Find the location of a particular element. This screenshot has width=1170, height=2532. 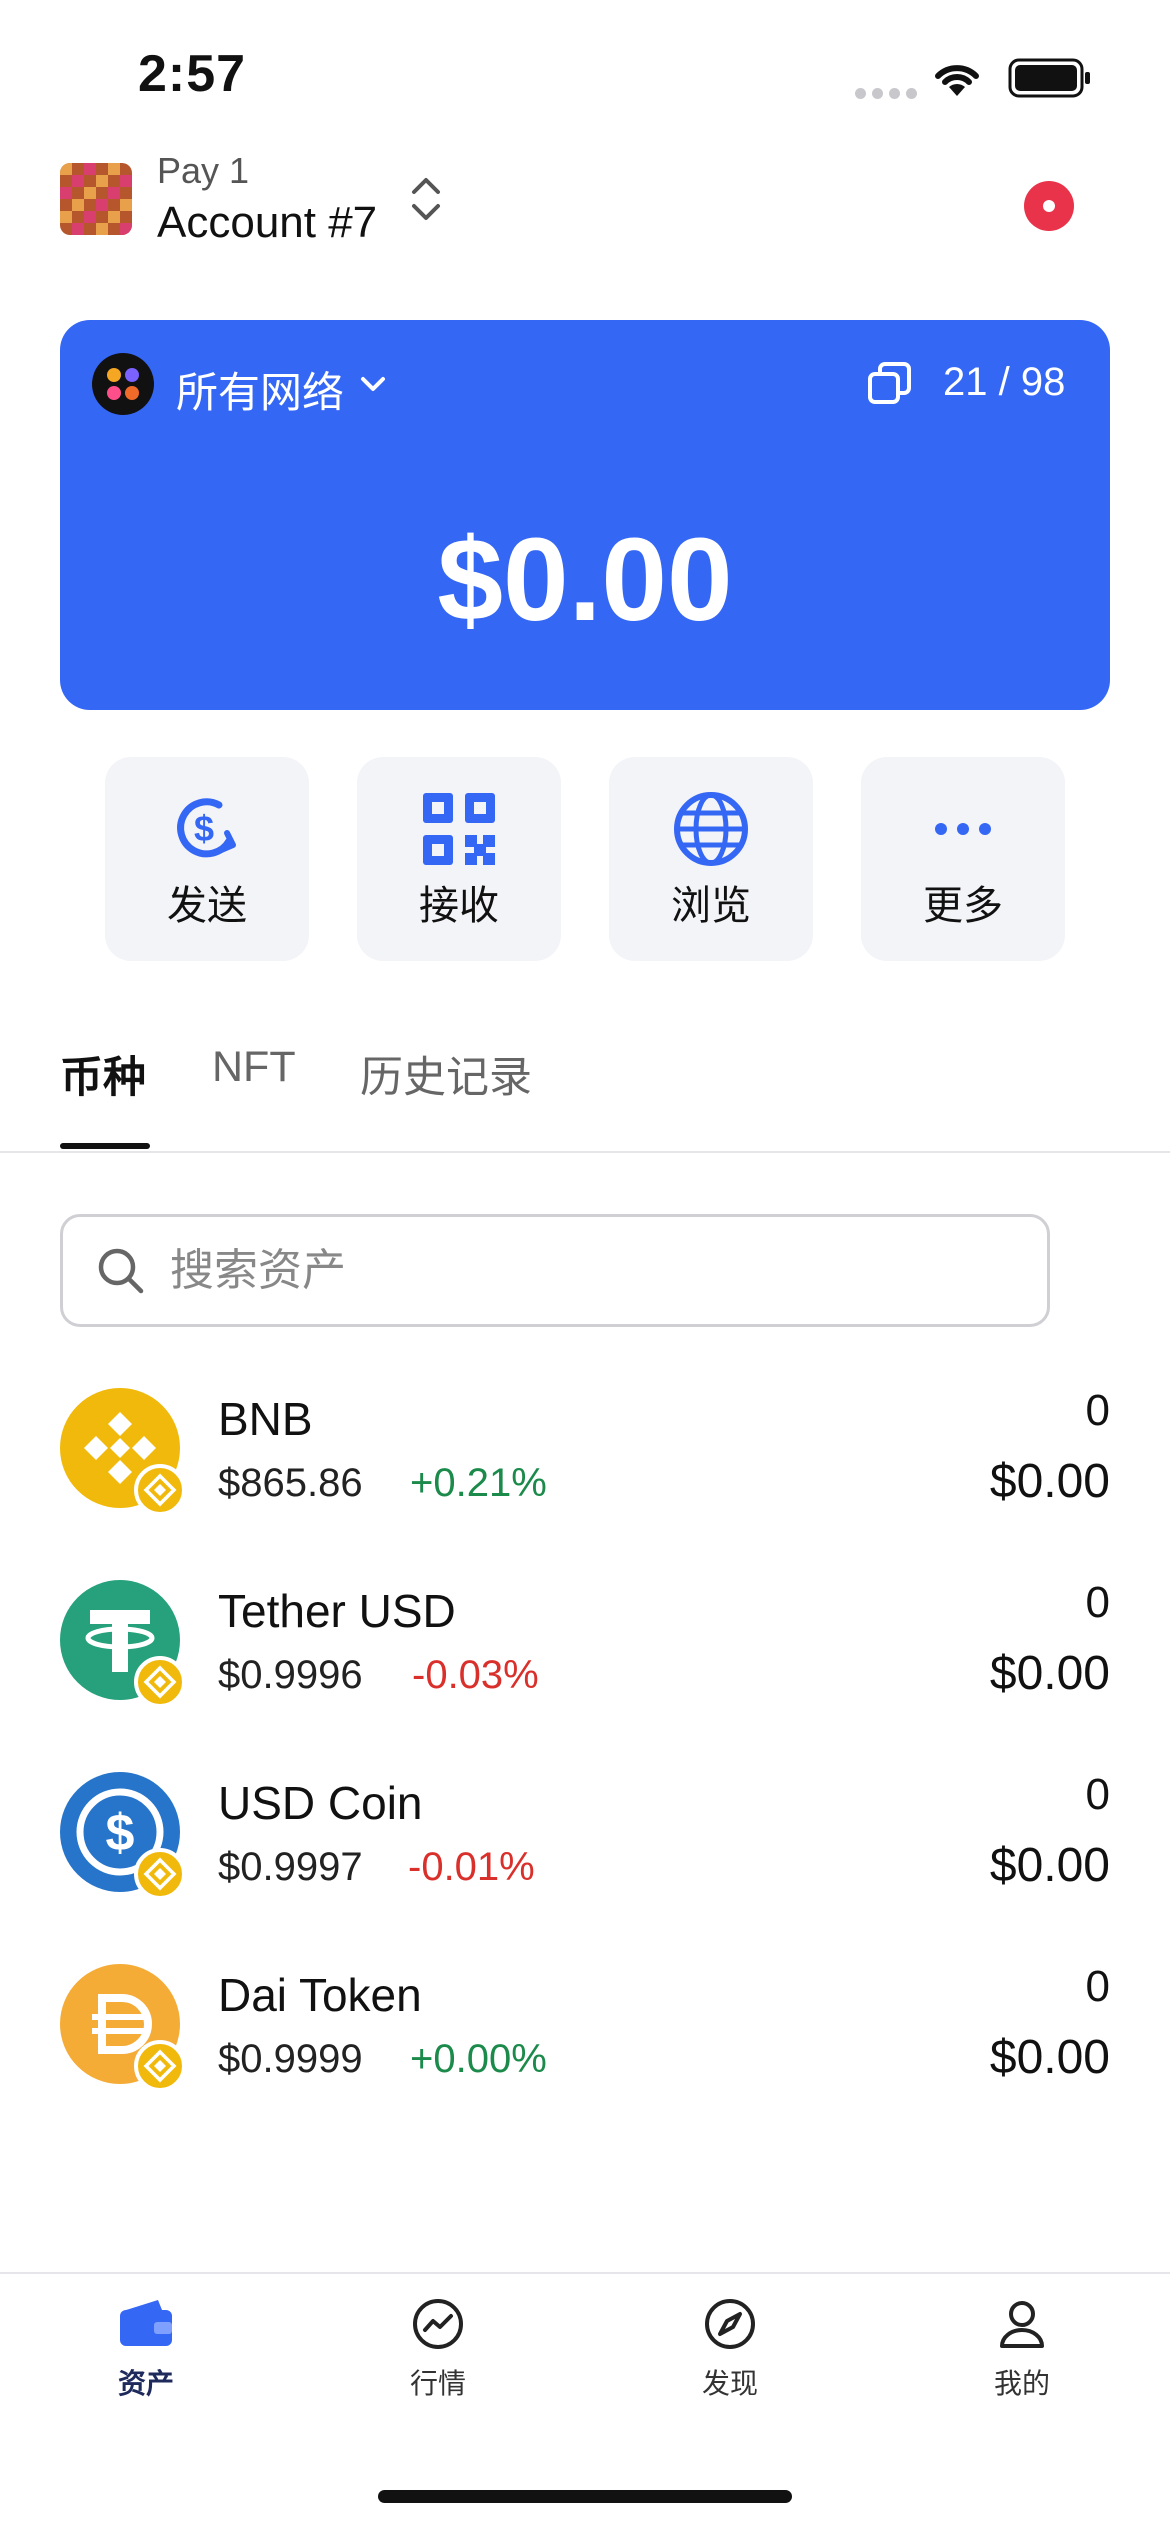

globe-icon is located at coordinates (711, 829).